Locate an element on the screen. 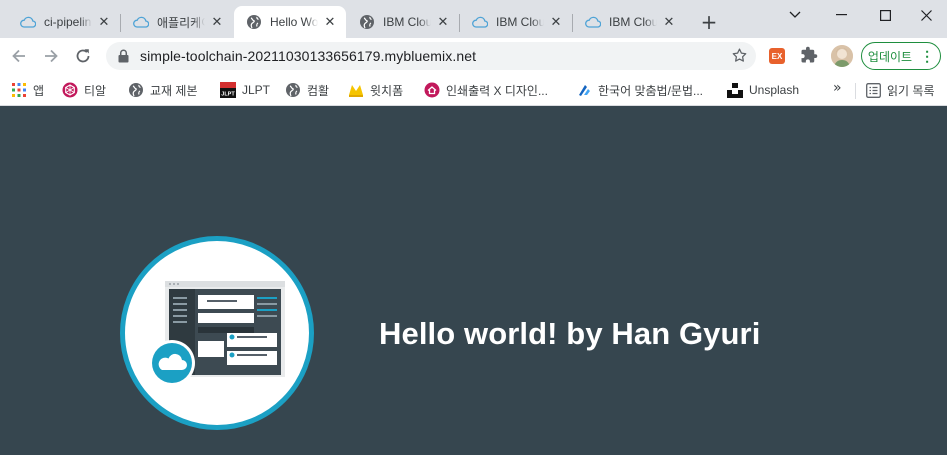 This screenshot has height=455, width=947. bookmark-label: 윗치폼 is located at coordinates (387, 90).